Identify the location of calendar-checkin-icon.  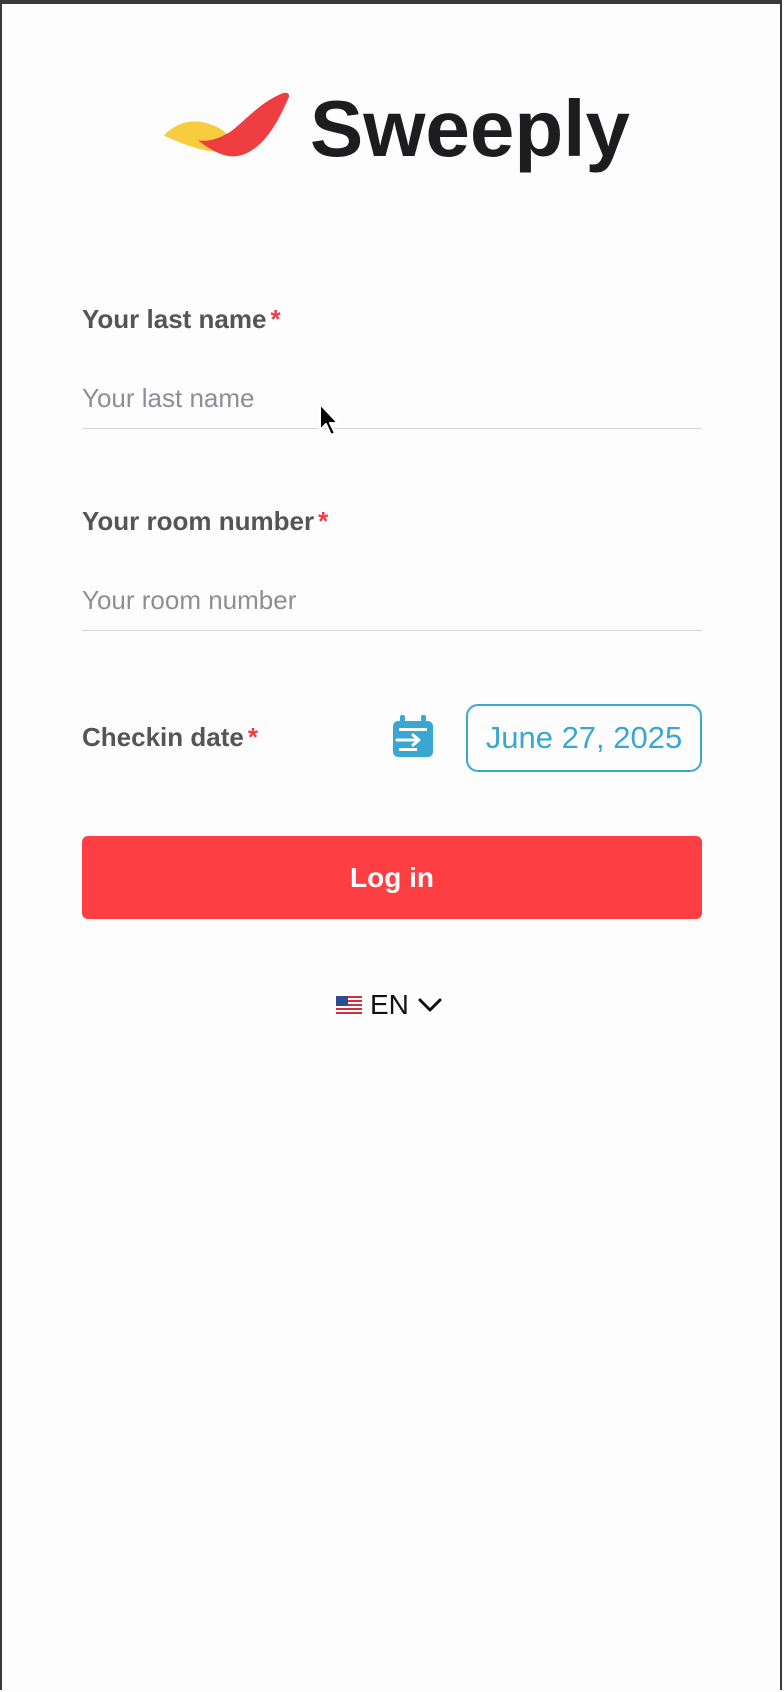
(413, 736).